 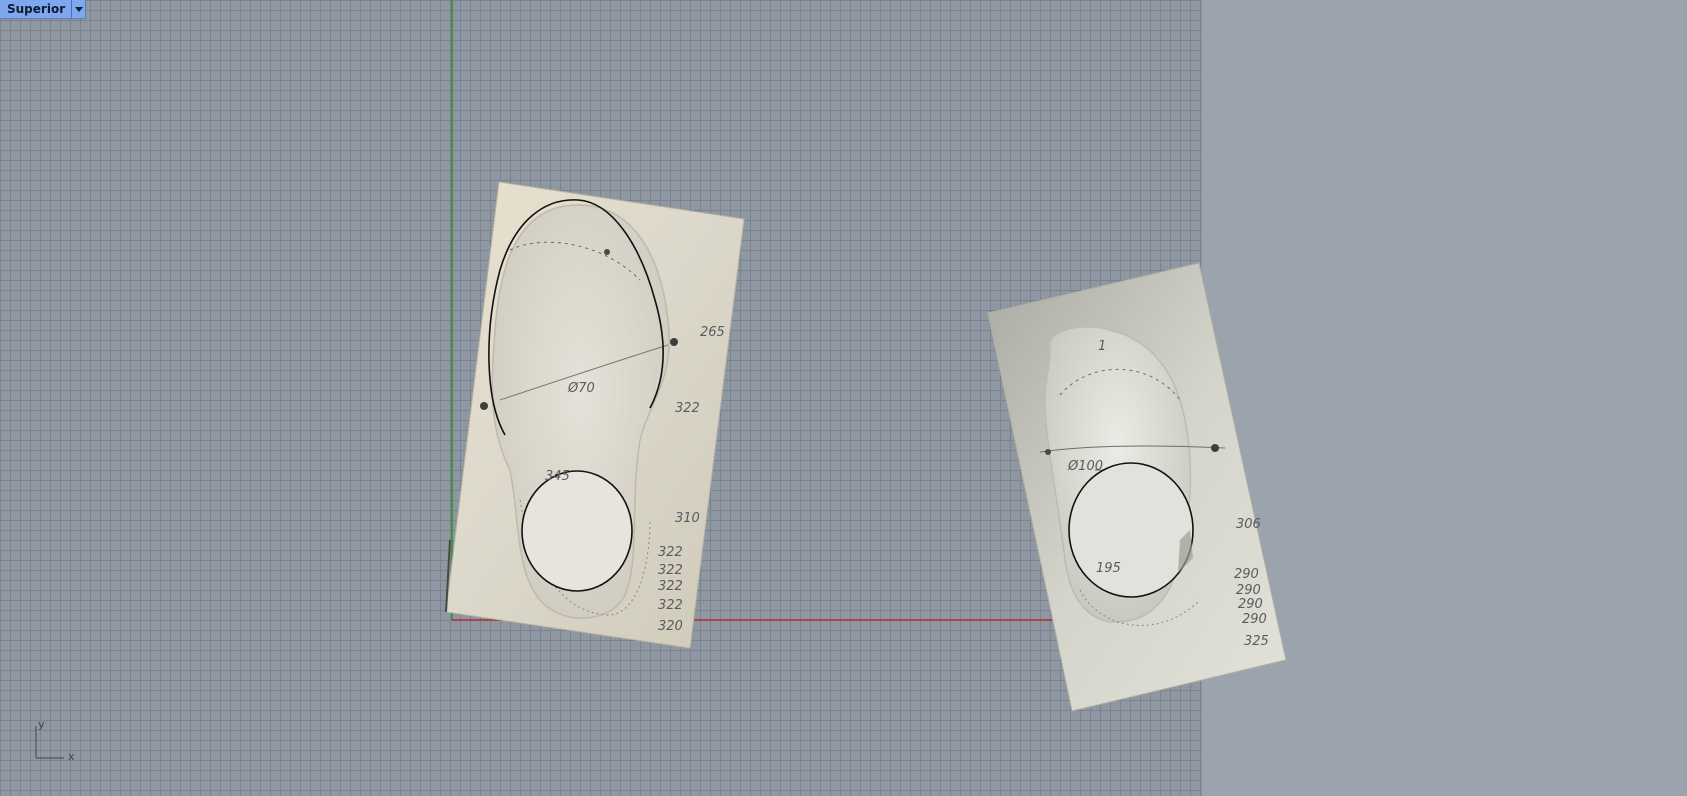 I want to click on annotation-left-8: 322, so click(x=670, y=605).